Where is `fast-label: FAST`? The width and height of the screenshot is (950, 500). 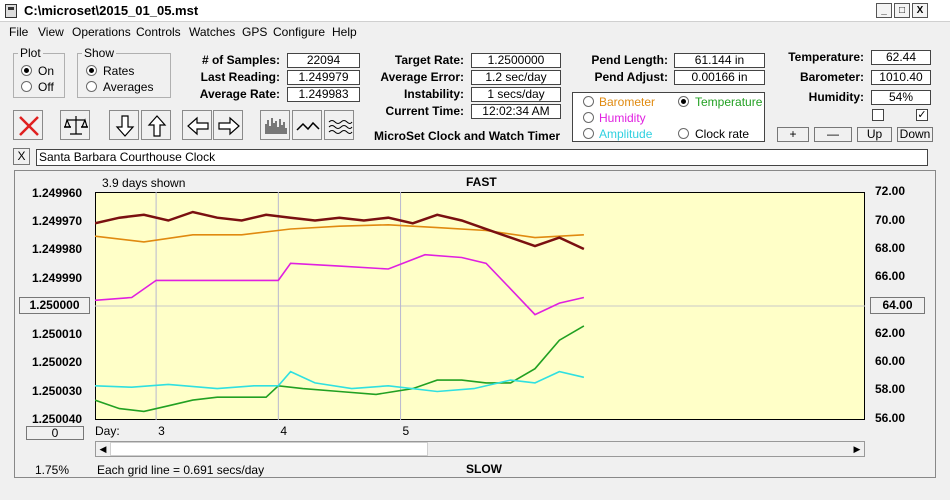 fast-label: FAST is located at coordinates (481, 182).